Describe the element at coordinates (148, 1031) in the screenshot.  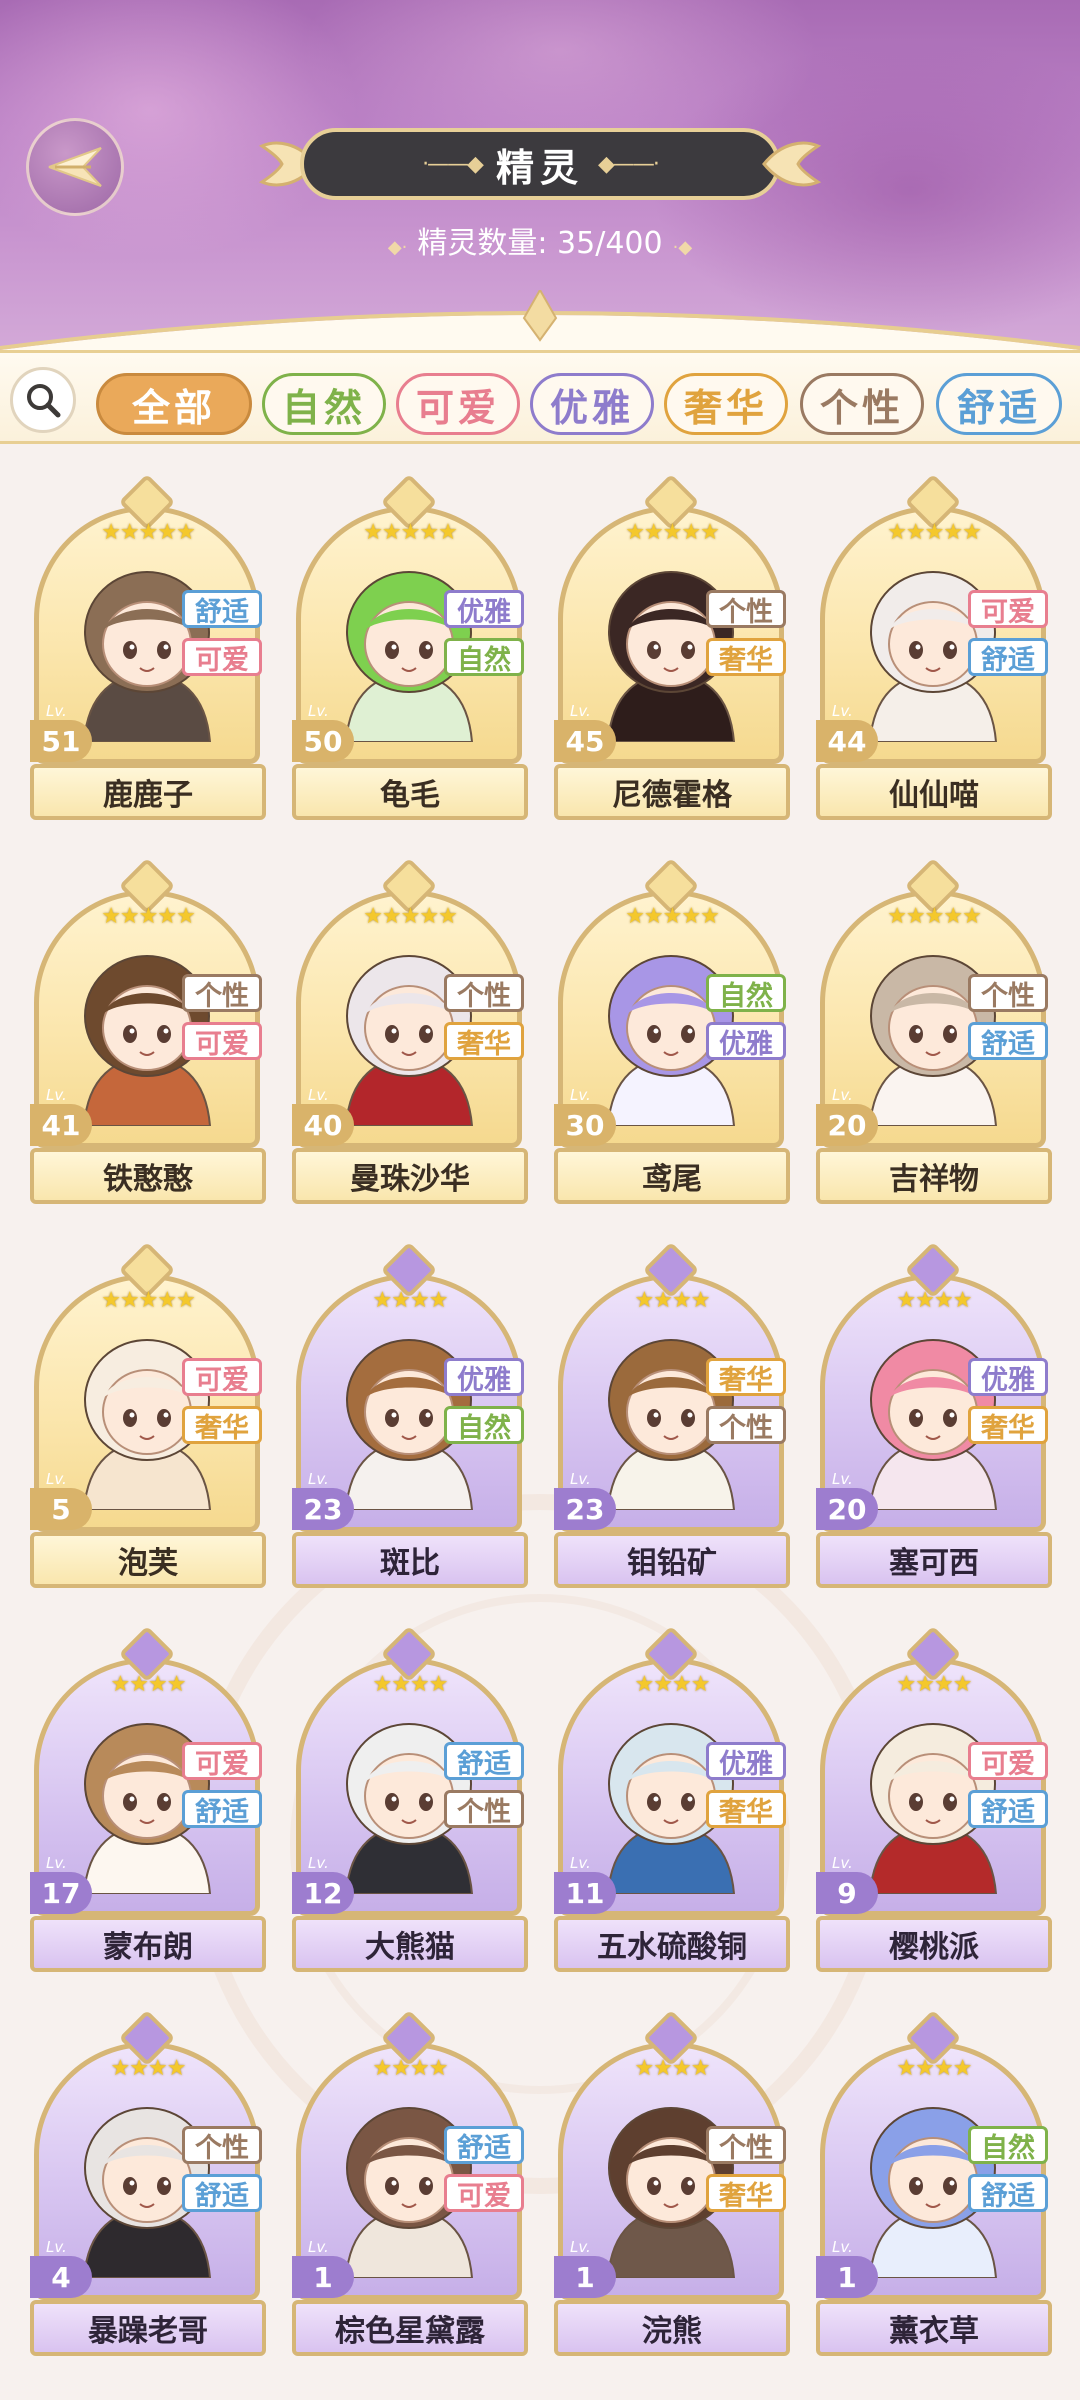
I see `sprite-card: ★★★★★ 个性 可爱 Lv. 41 铁憨憨` at that location.